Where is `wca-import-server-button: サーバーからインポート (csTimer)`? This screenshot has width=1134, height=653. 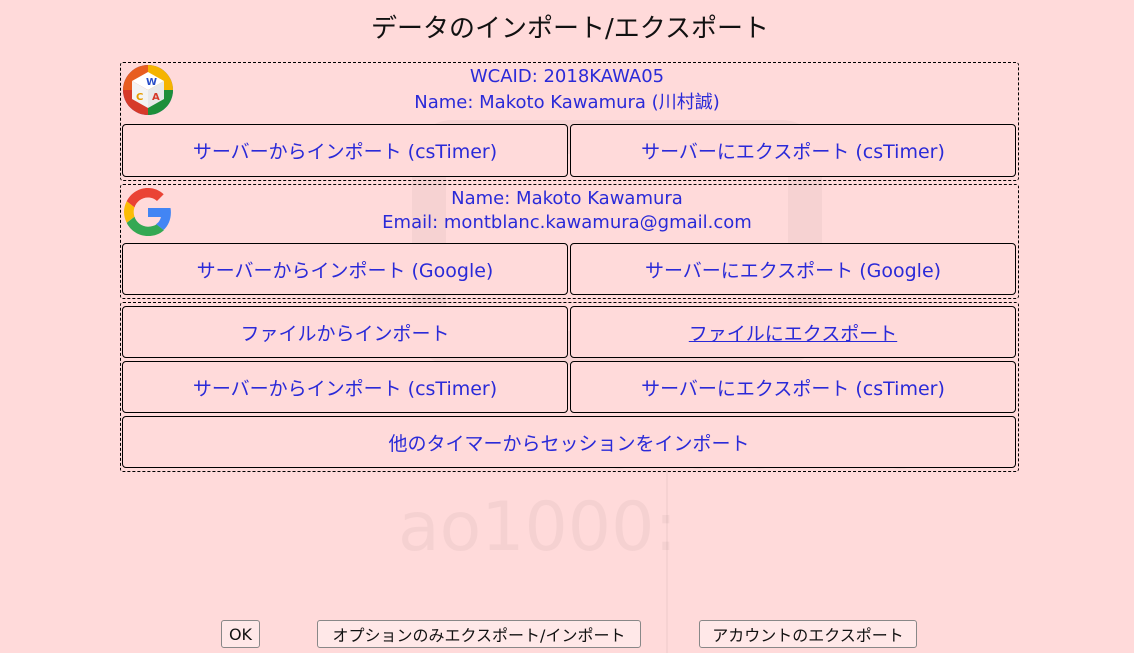 wca-import-server-button: サーバーからインポート (csTimer) is located at coordinates (345, 150).